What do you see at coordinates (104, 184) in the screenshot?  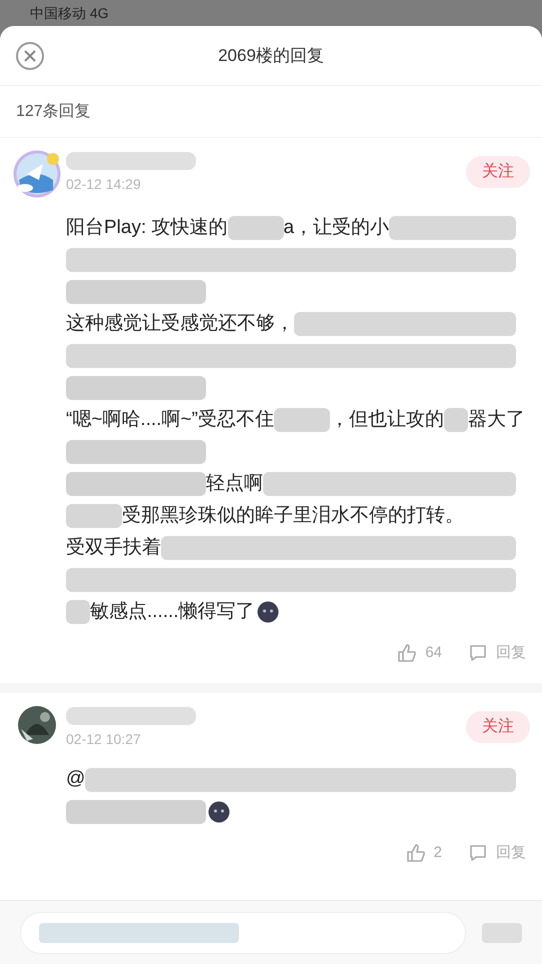 I see `comment-time: 02-12 14:29` at bounding box center [104, 184].